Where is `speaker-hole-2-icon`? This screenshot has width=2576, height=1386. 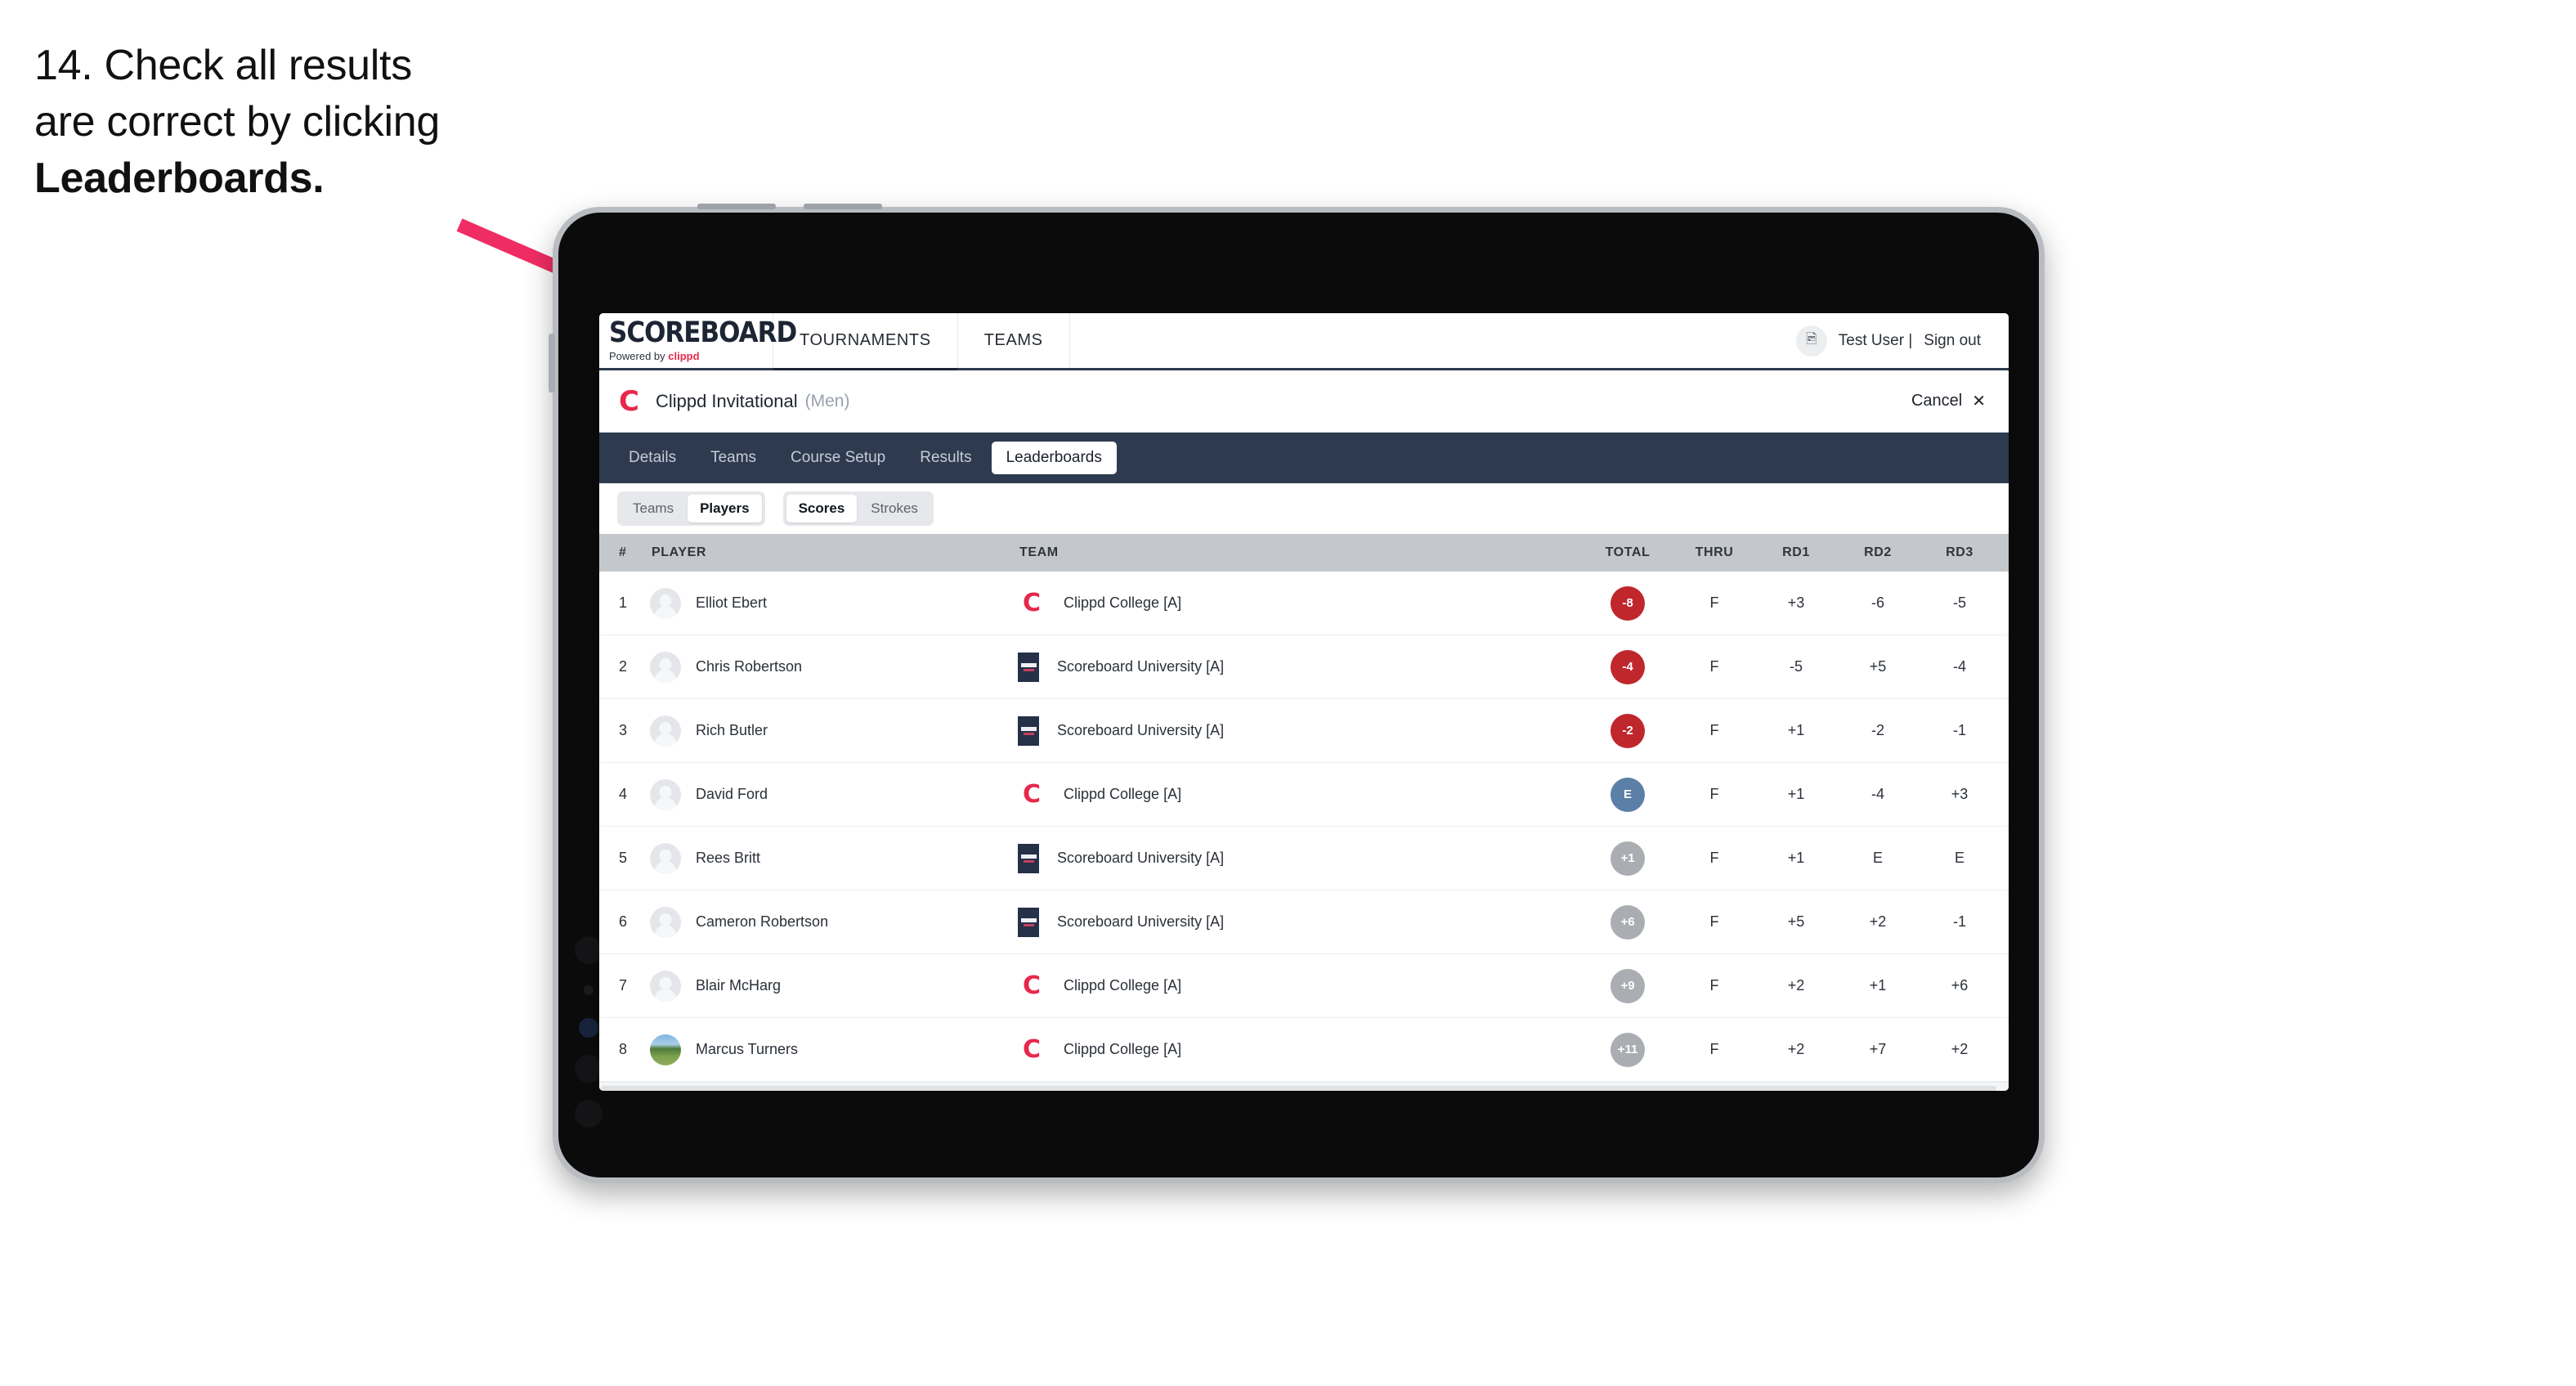 speaker-hole-2-icon is located at coordinates (589, 1114).